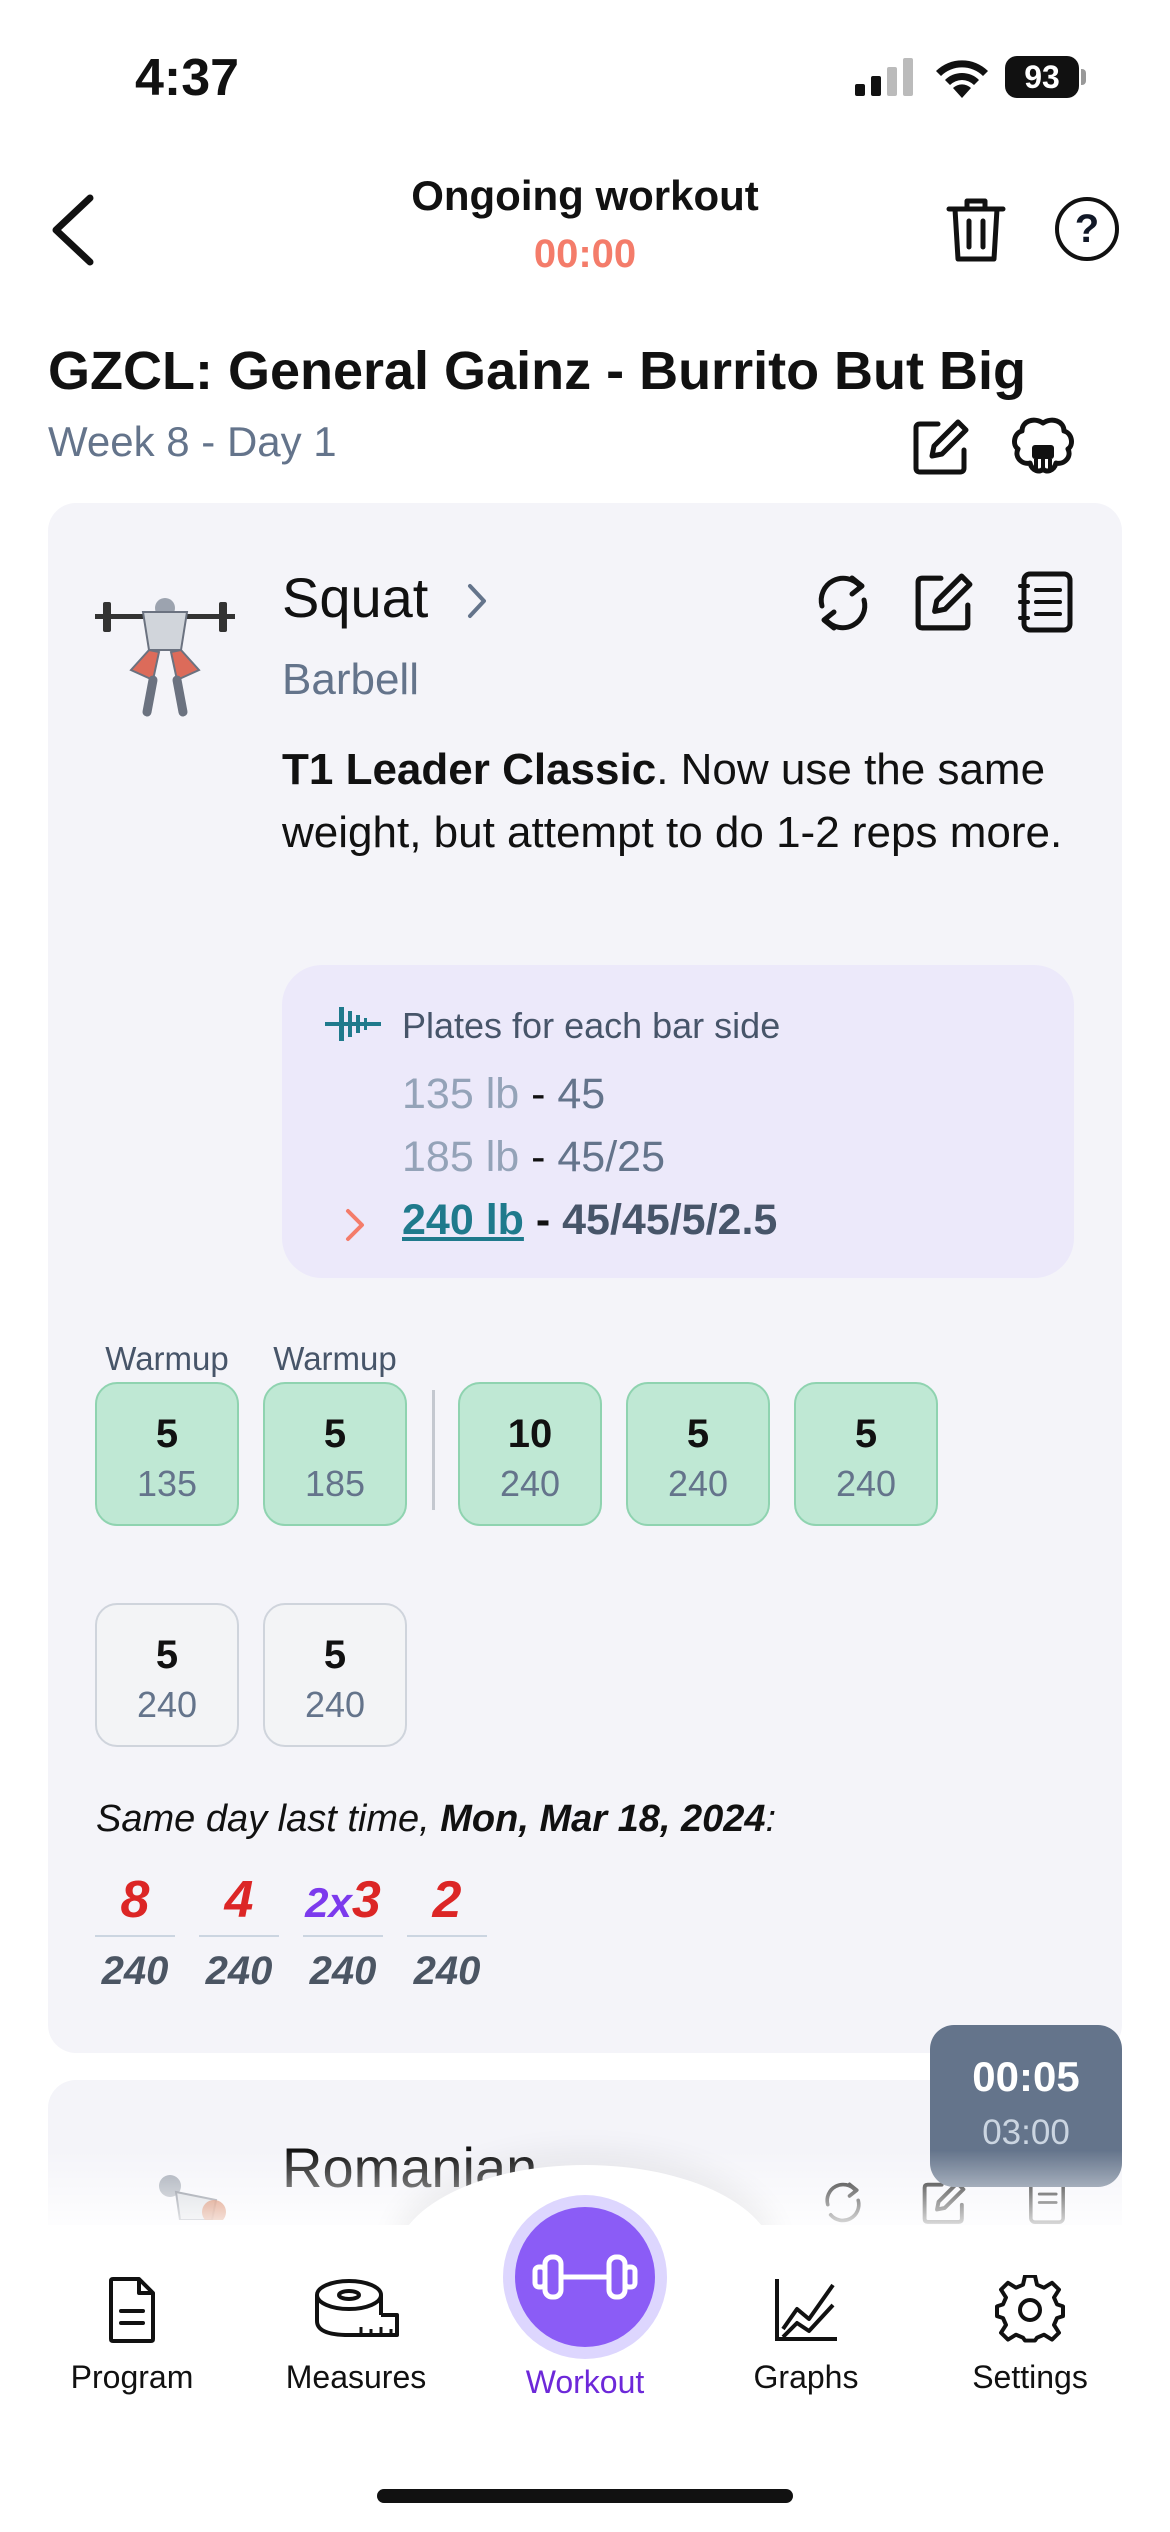 This screenshot has width=1170, height=2532. What do you see at coordinates (581, 1094) in the screenshot?
I see `plate-combo: 45` at bounding box center [581, 1094].